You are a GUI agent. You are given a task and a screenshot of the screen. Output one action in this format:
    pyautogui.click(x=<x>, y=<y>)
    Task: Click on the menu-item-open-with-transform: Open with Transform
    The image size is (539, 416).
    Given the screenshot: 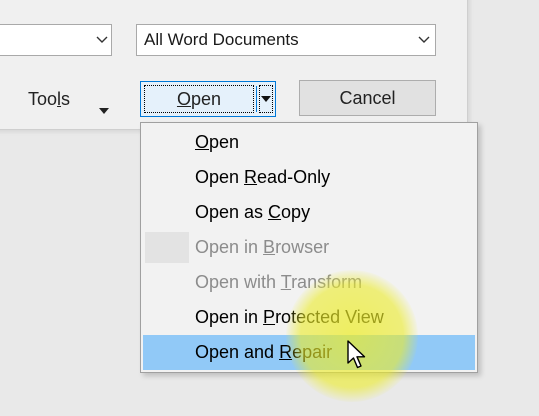 What is the action you would take?
    pyautogui.click(x=309, y=282)
    